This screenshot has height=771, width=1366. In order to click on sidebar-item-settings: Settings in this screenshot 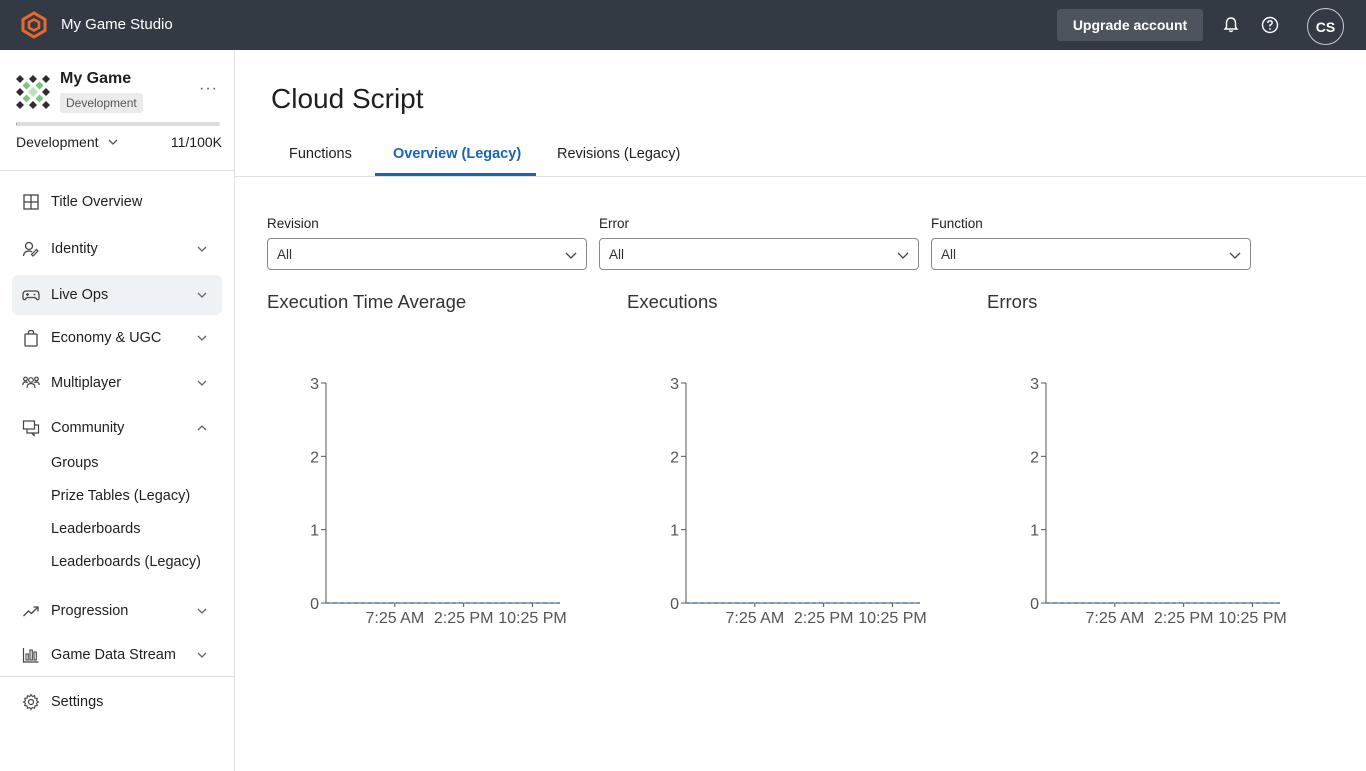, I will do `click(117, 702)`.